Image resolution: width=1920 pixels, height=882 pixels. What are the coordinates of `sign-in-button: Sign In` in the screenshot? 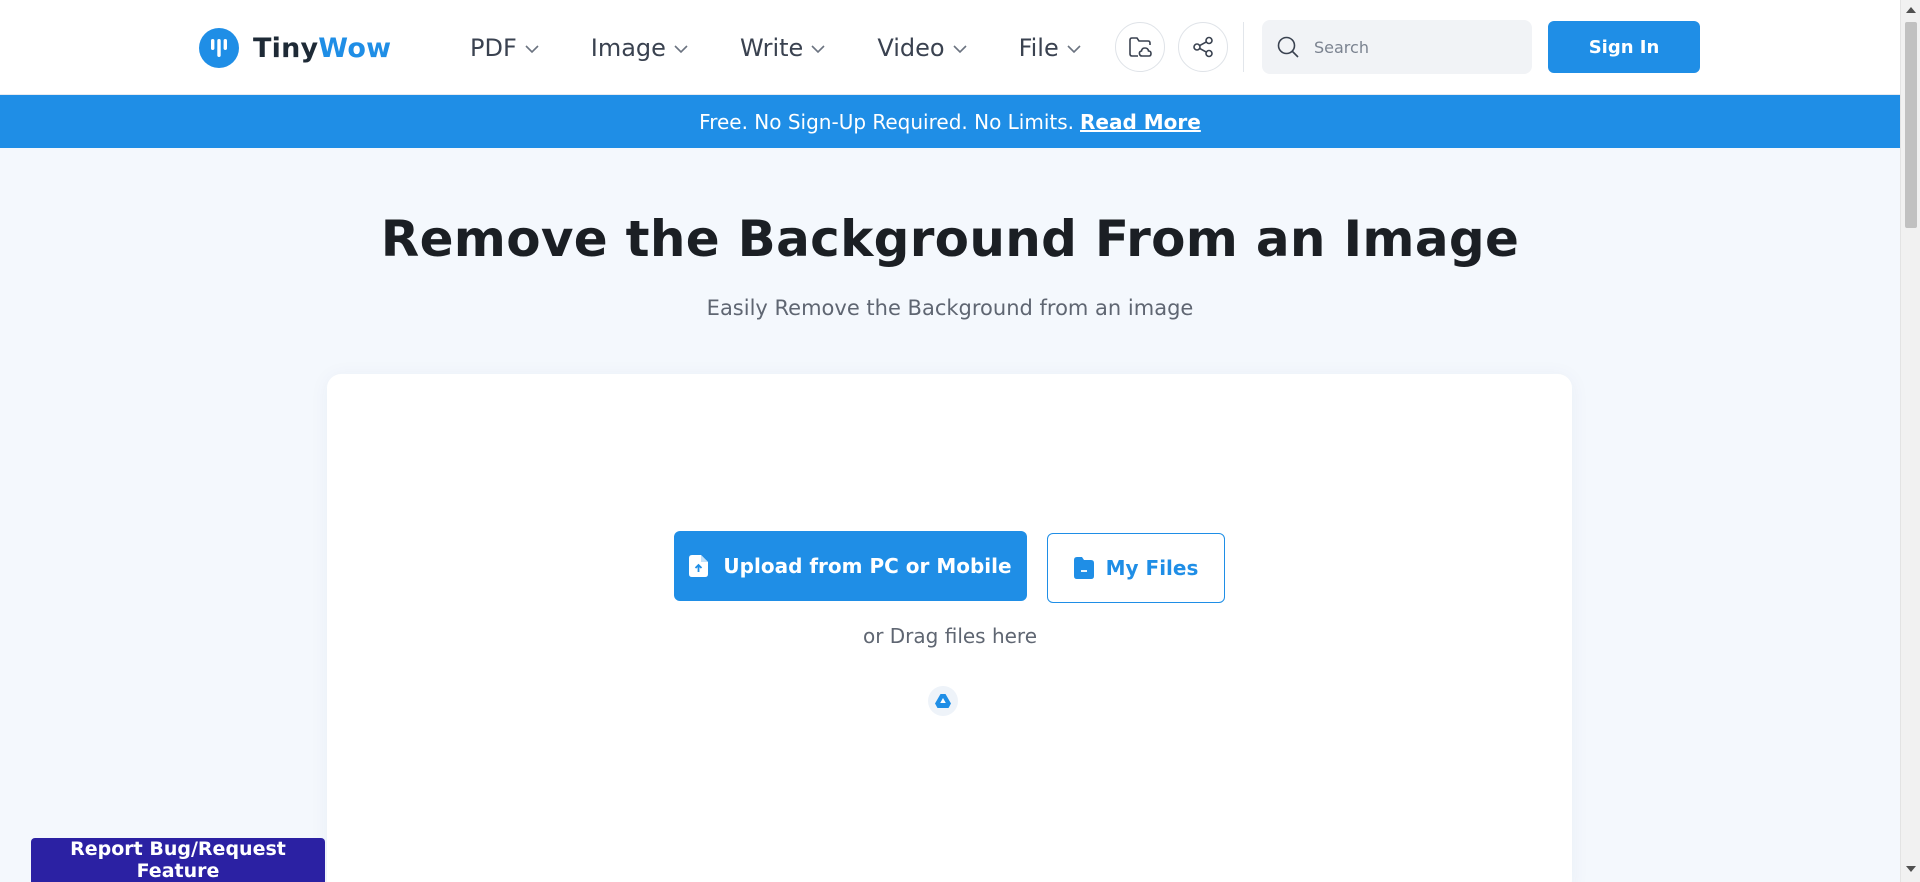 It's located at (1624, 47).